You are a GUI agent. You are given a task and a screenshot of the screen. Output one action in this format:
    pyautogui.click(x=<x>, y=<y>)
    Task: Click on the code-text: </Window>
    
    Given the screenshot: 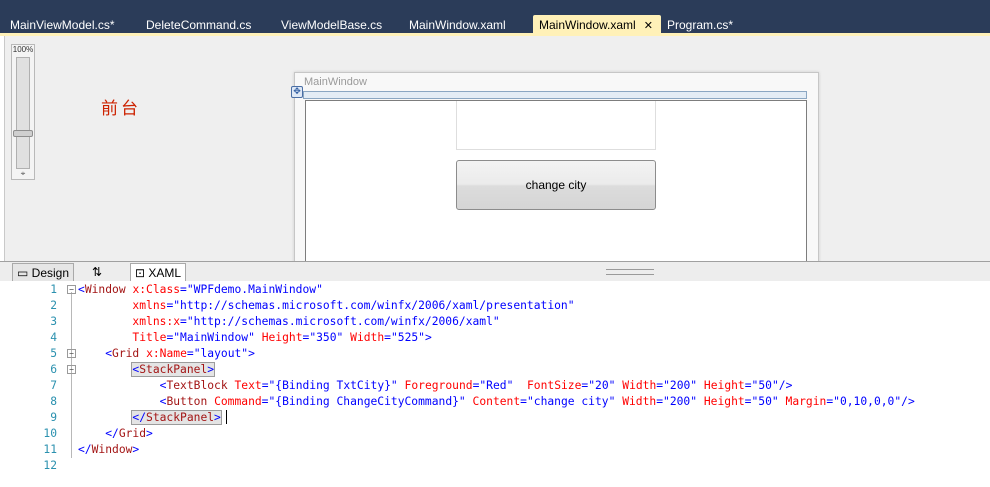 What is the action you would take?
    pyautogui.click(x=109, y=449)
    